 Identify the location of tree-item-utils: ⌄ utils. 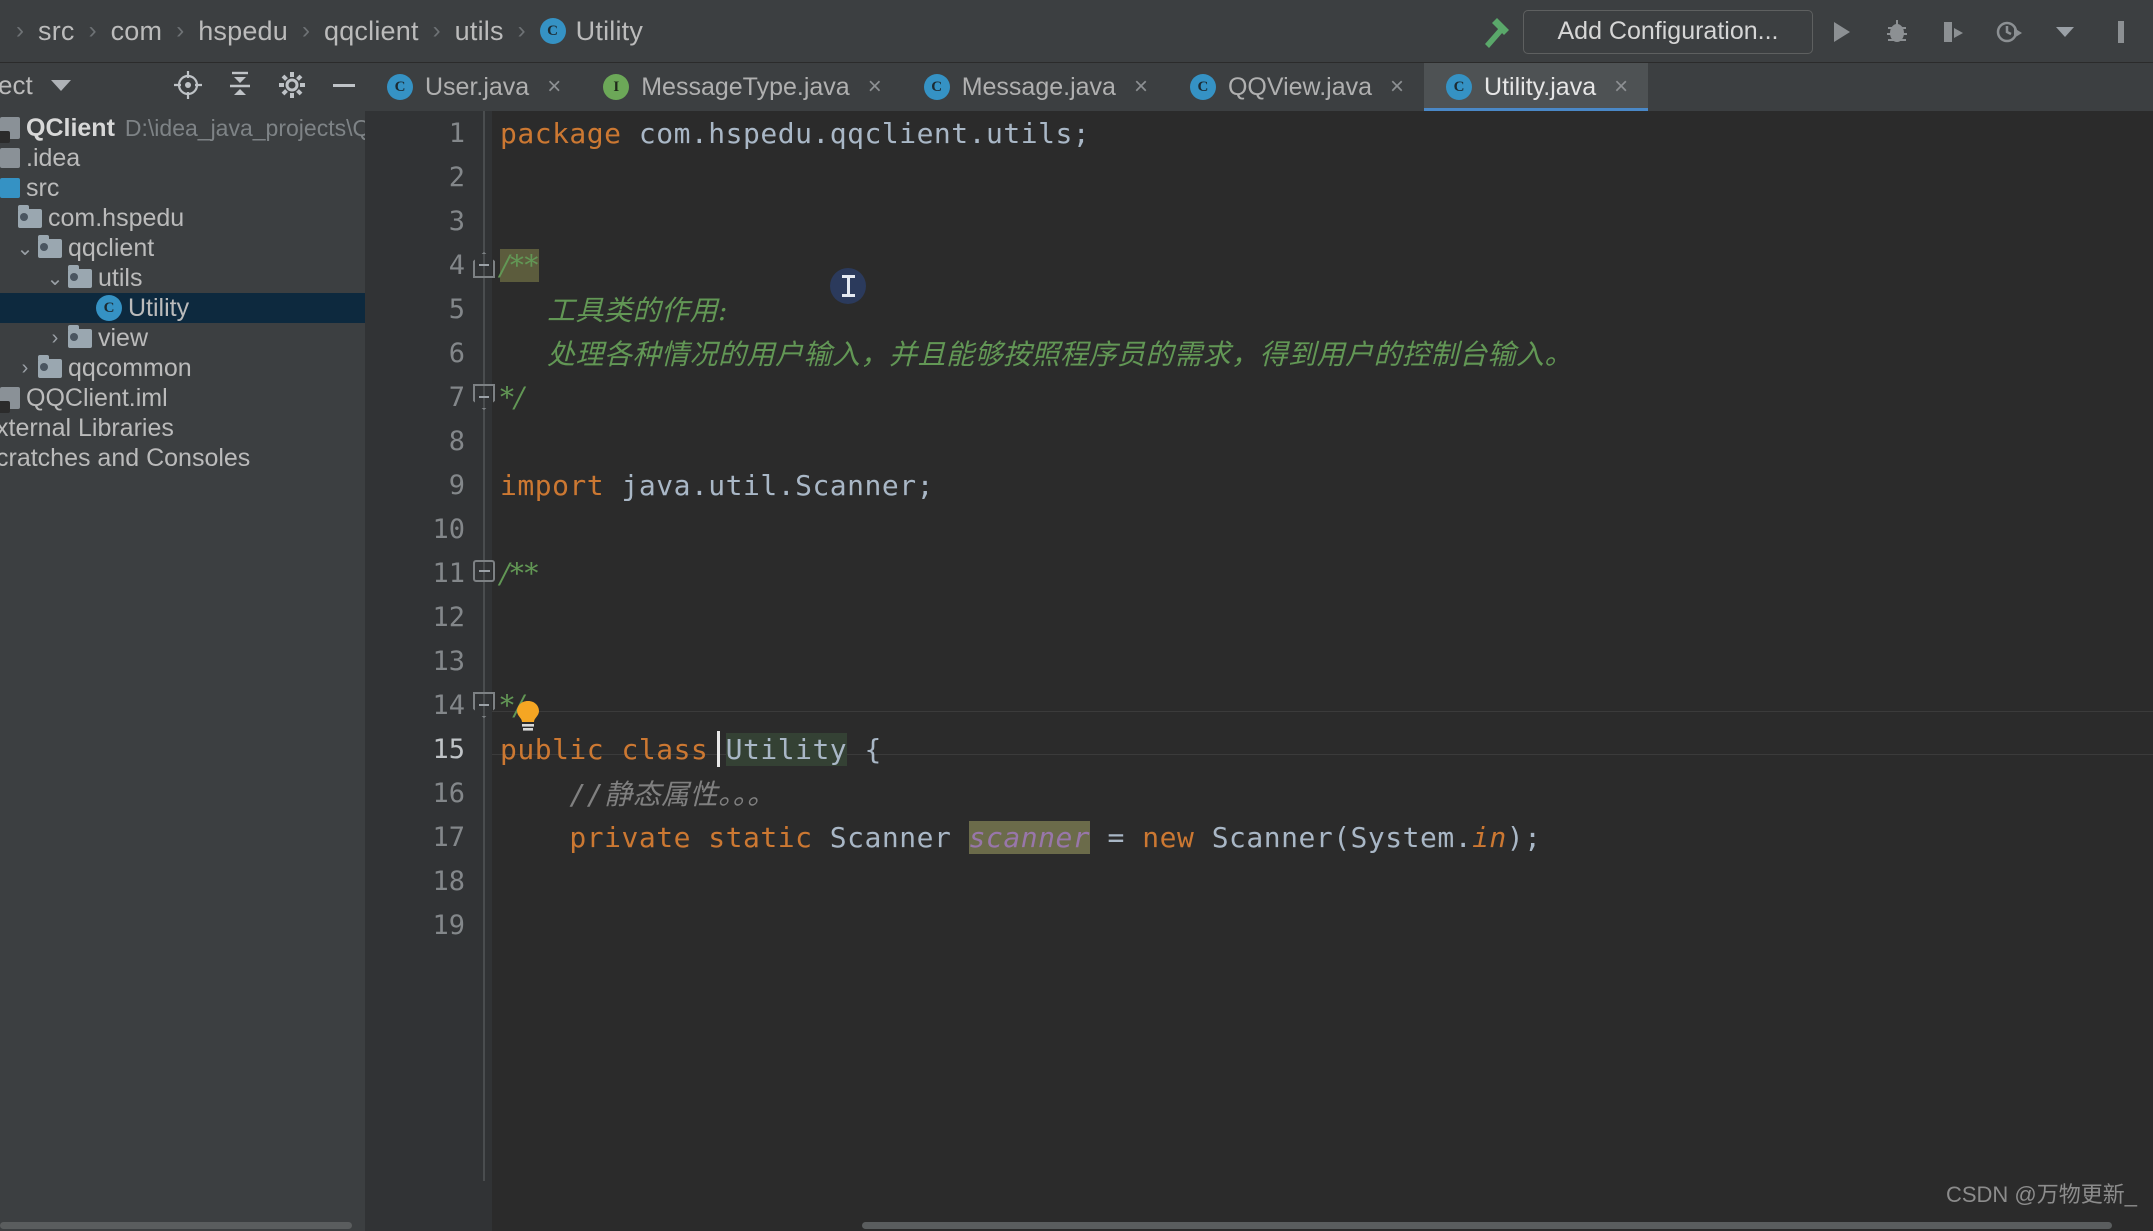
(182, 278).